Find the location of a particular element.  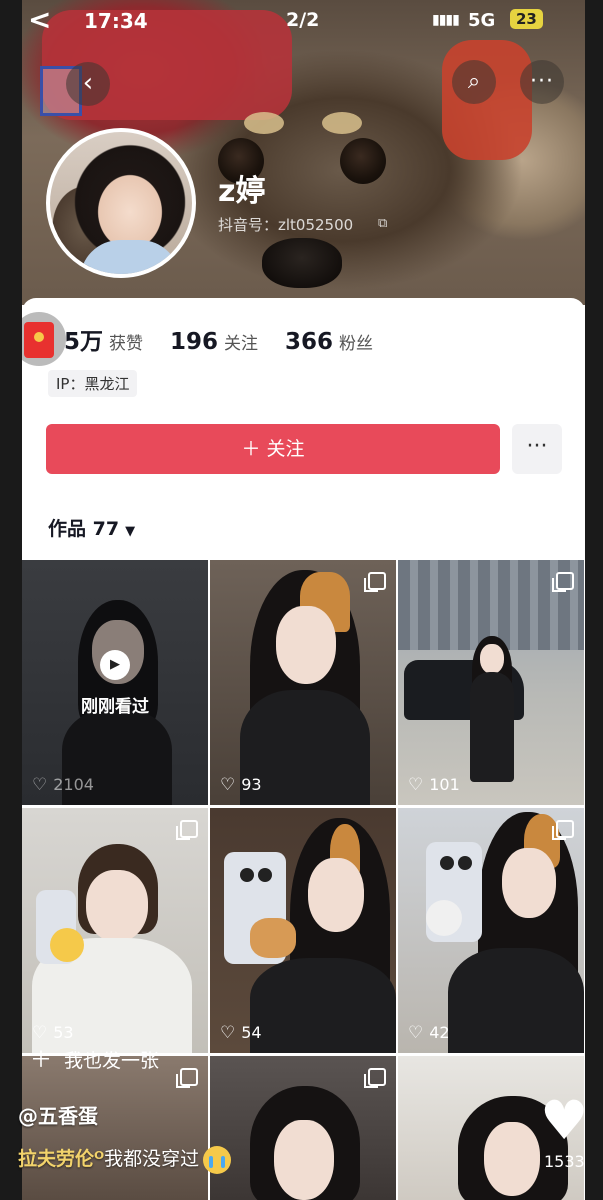

avatar is located at coordinates (121, 203).